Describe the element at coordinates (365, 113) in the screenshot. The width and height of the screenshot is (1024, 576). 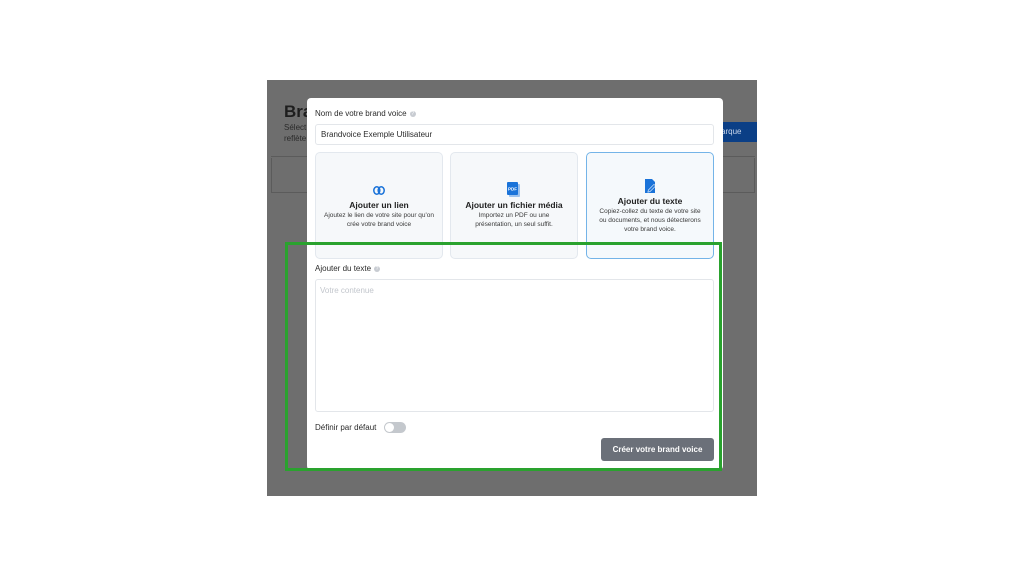
I see `brand-voice-name-label: Nom de votre brand voice?` at that location.